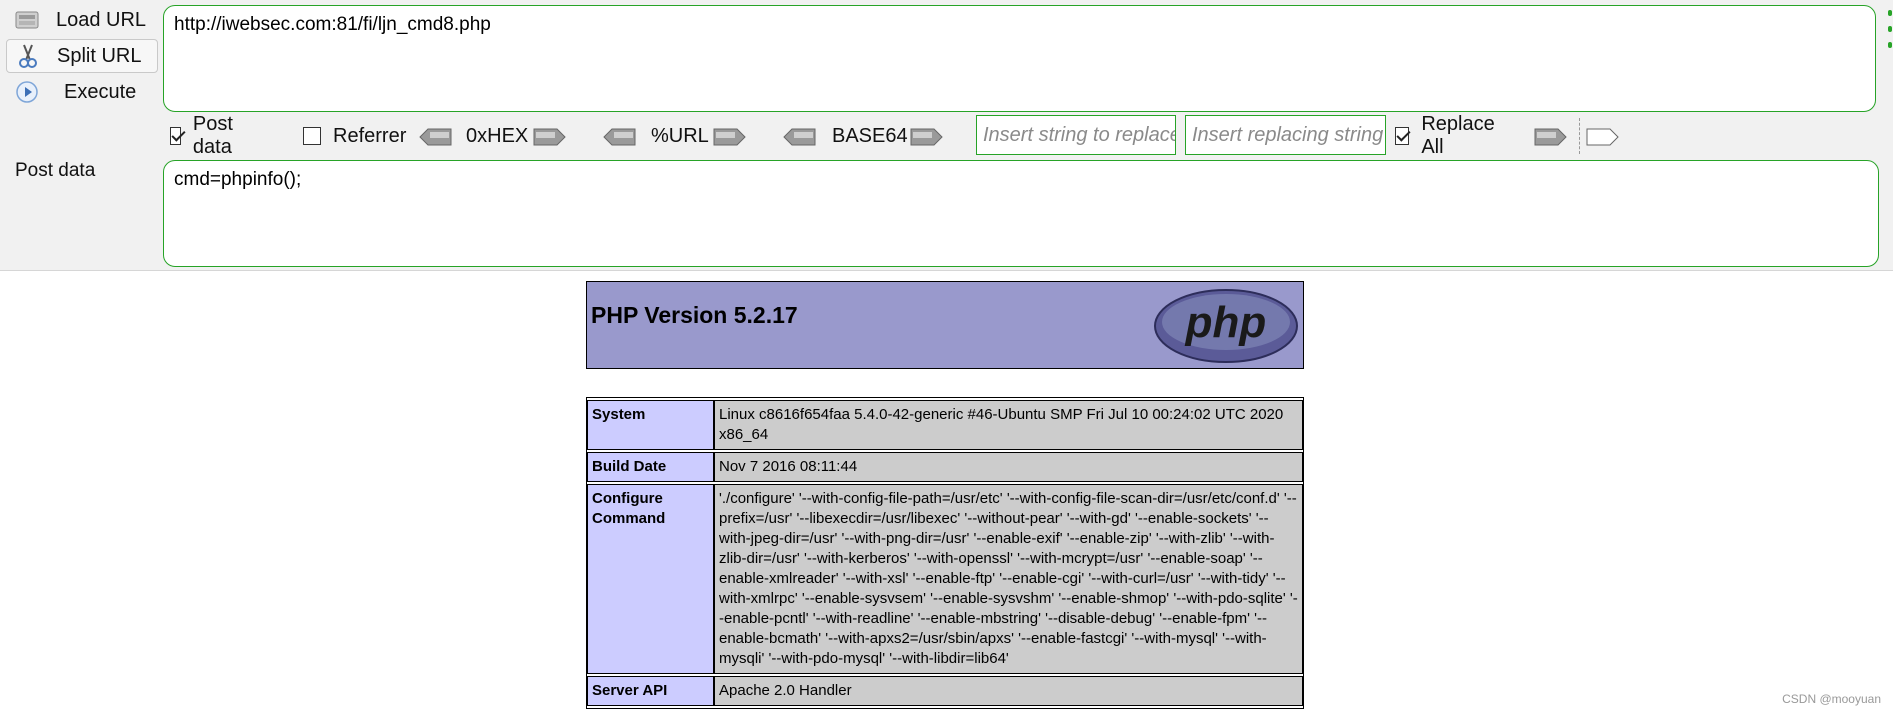 The height and width of the screenshot is (717, 1893). What do you see at coordinates (101, 19) in the screenshot?
I see `load-url-label: Load URL` at bounding box center [101, 19].